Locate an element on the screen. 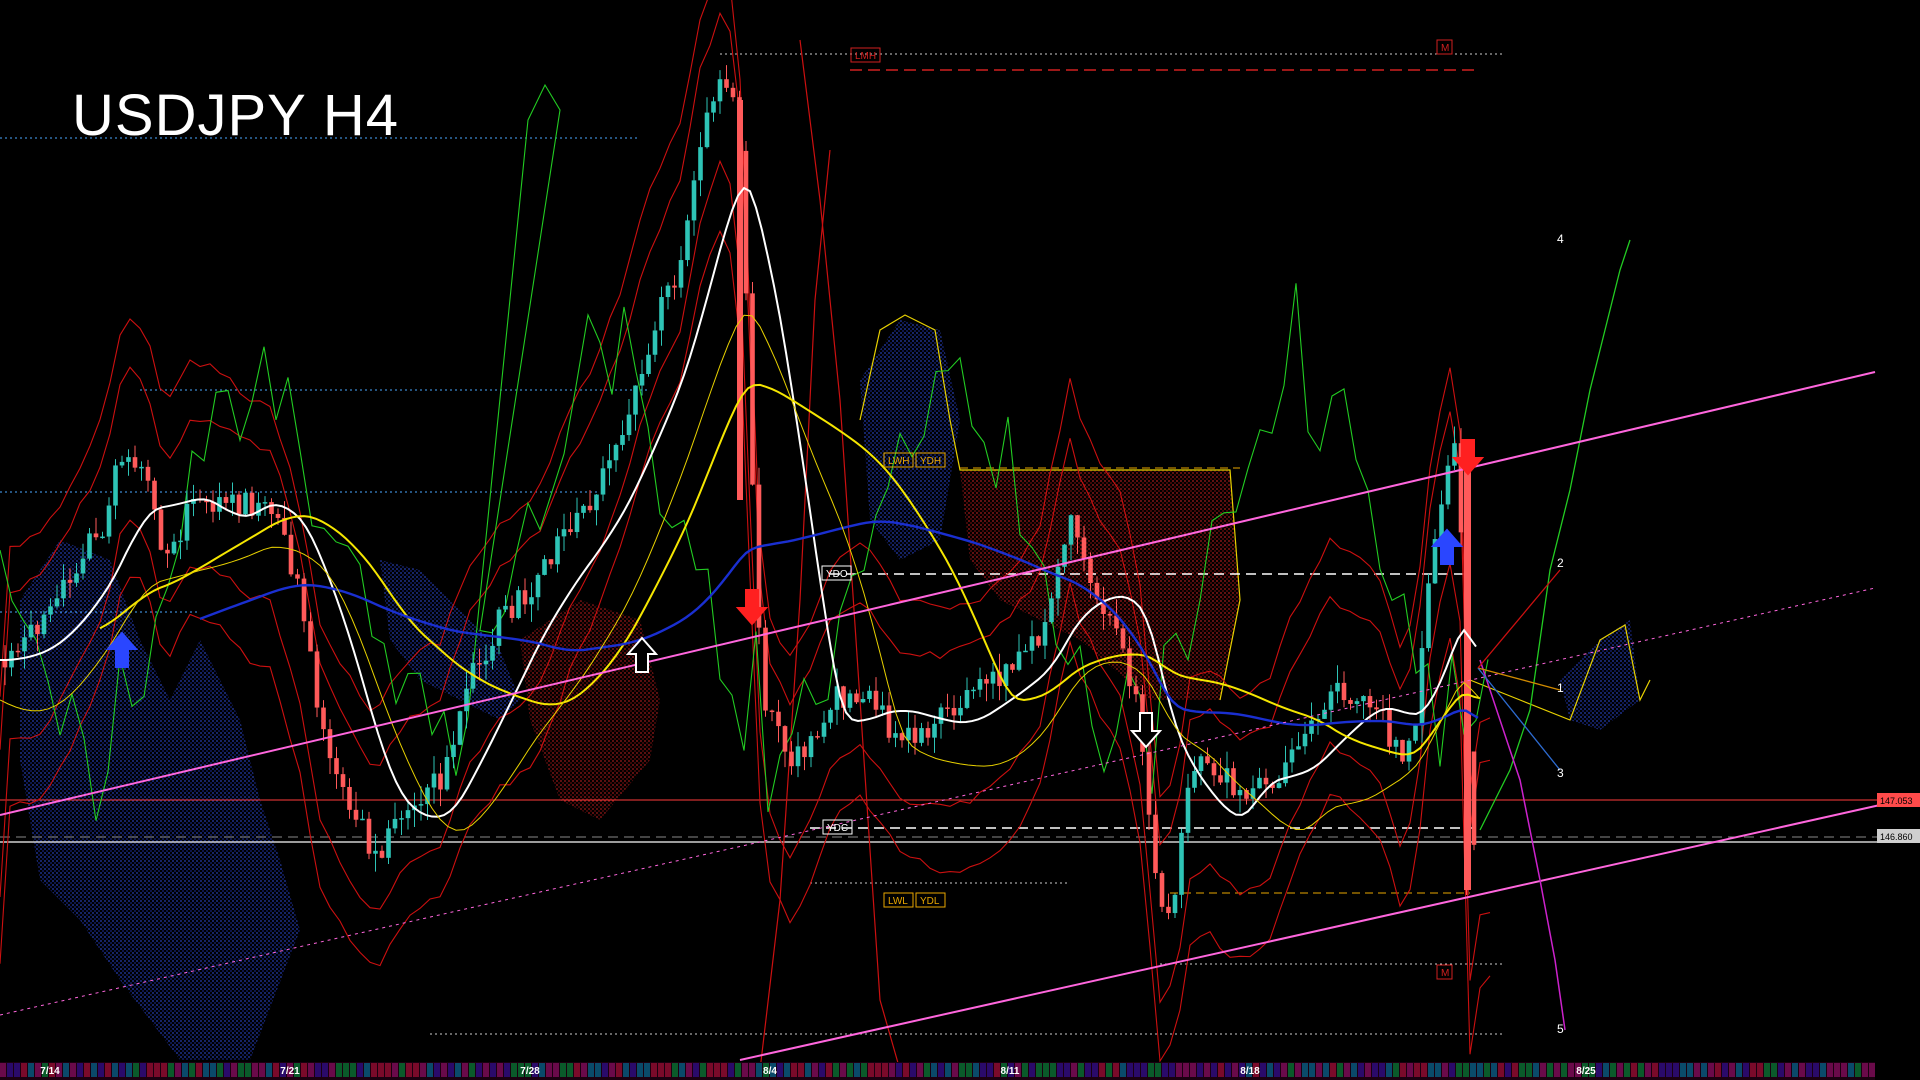  sell-signal-arrow is located at coordinates (1468, 457).